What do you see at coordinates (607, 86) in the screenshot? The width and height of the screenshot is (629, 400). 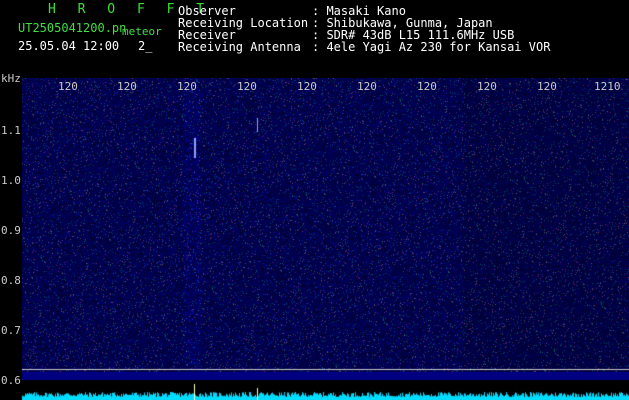 I see `x-tick: 1210` at bounding box center [607, 86].